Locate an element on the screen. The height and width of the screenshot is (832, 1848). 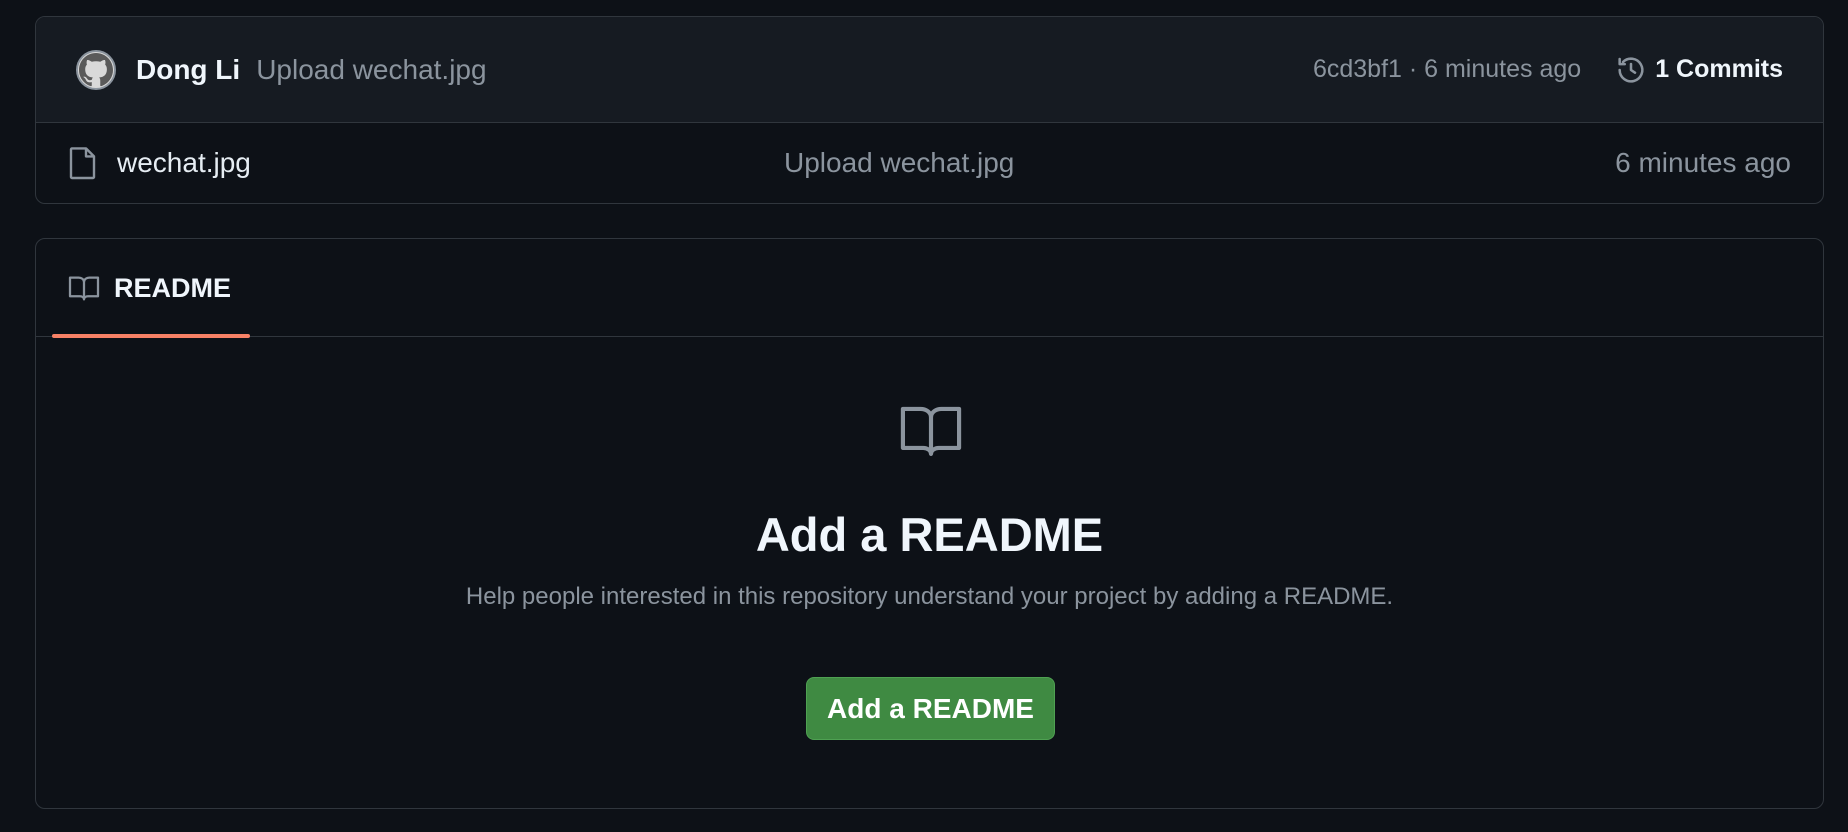
history-icon is located at coordinates (1631, 69).